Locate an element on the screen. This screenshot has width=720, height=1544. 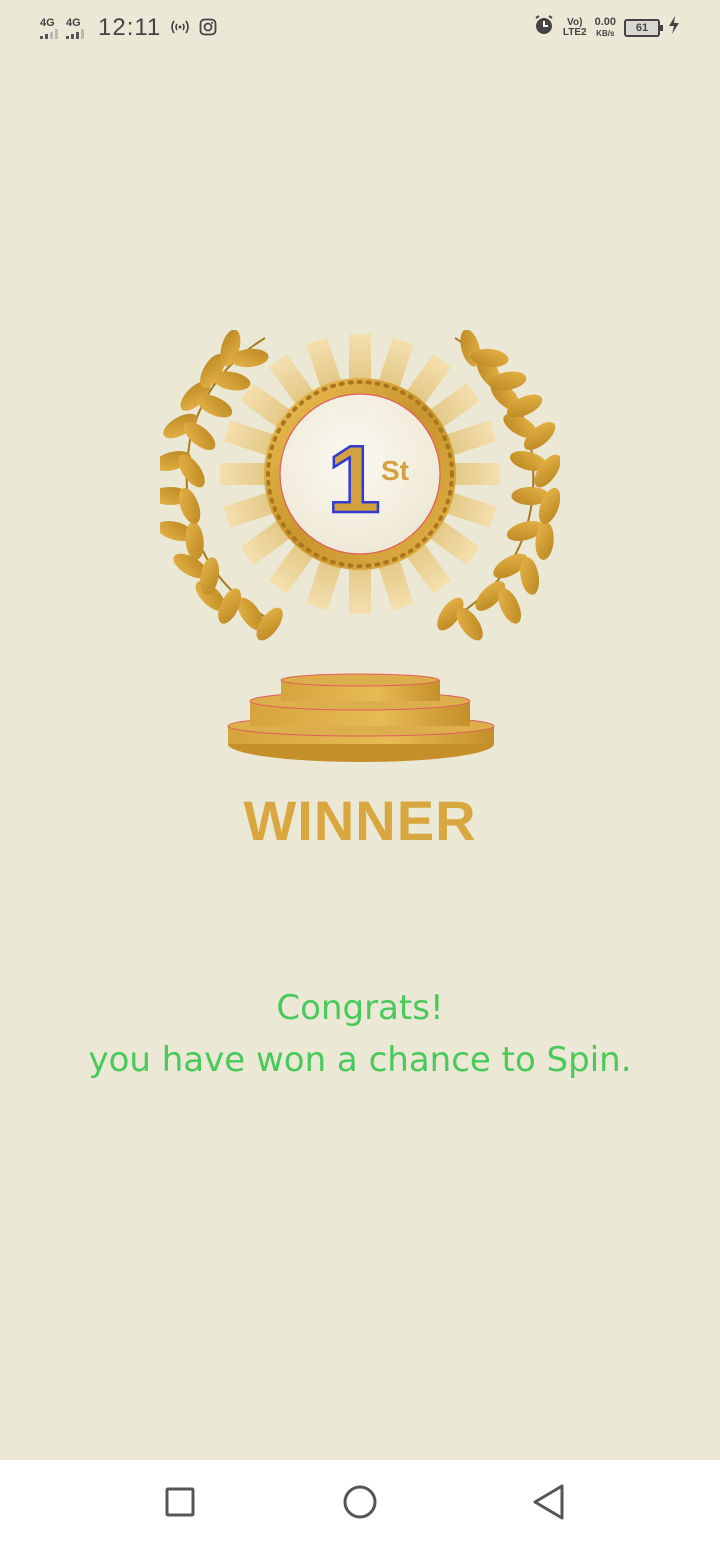
alarm-icon is located at coordinates (544, 27).